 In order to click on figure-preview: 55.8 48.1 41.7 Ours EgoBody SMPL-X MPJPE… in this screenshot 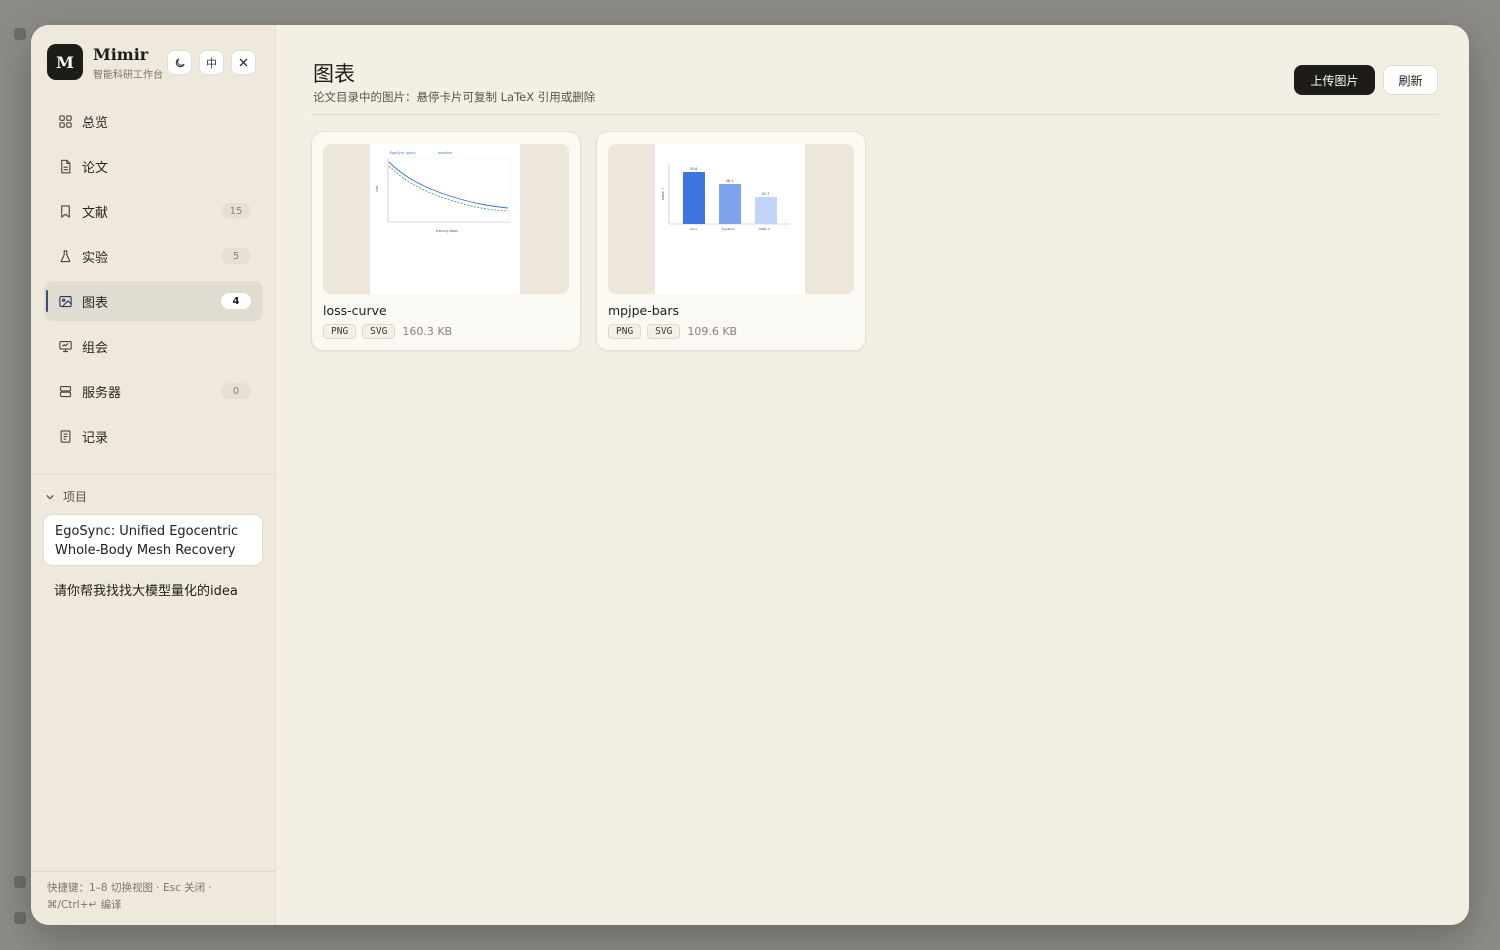, I will do `click(730, 219)`.